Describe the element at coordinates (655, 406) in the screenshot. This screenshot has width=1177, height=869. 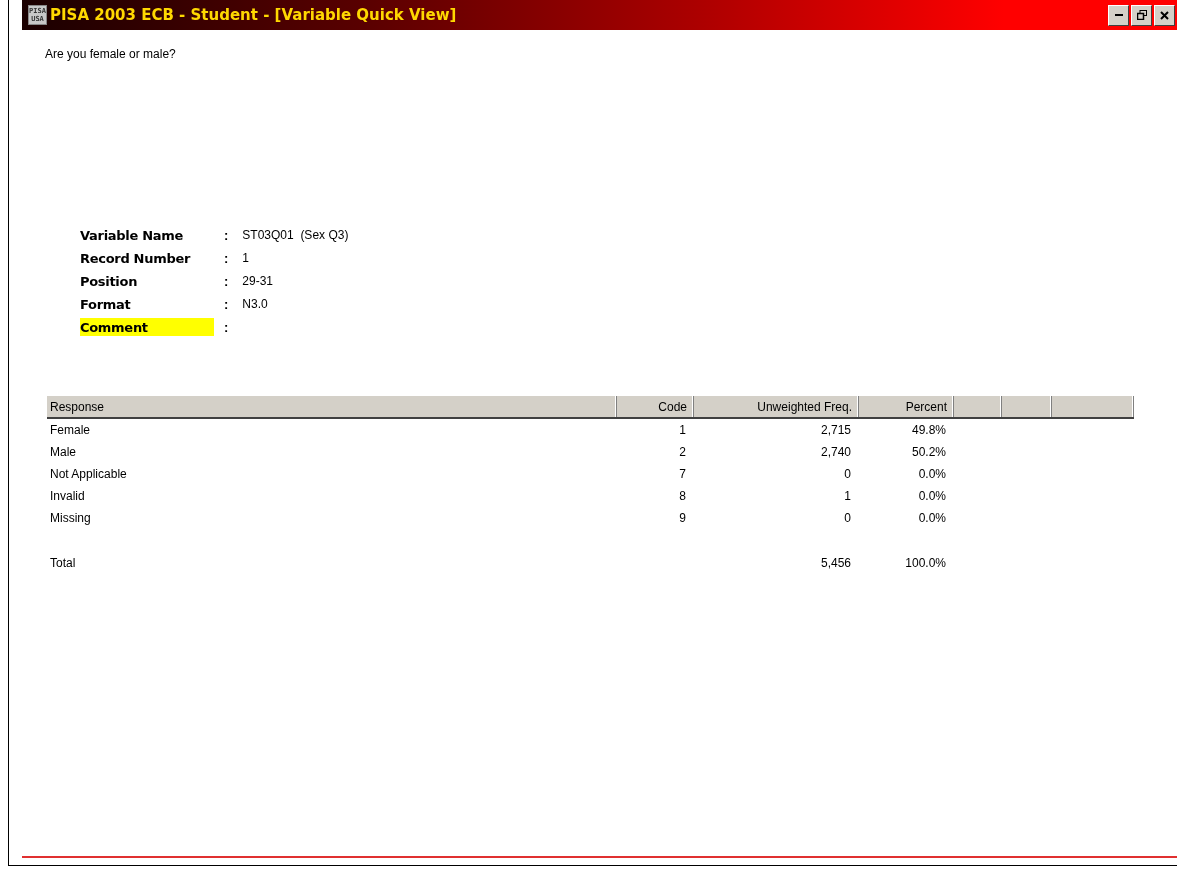
I see `column-header: Code` at that location.